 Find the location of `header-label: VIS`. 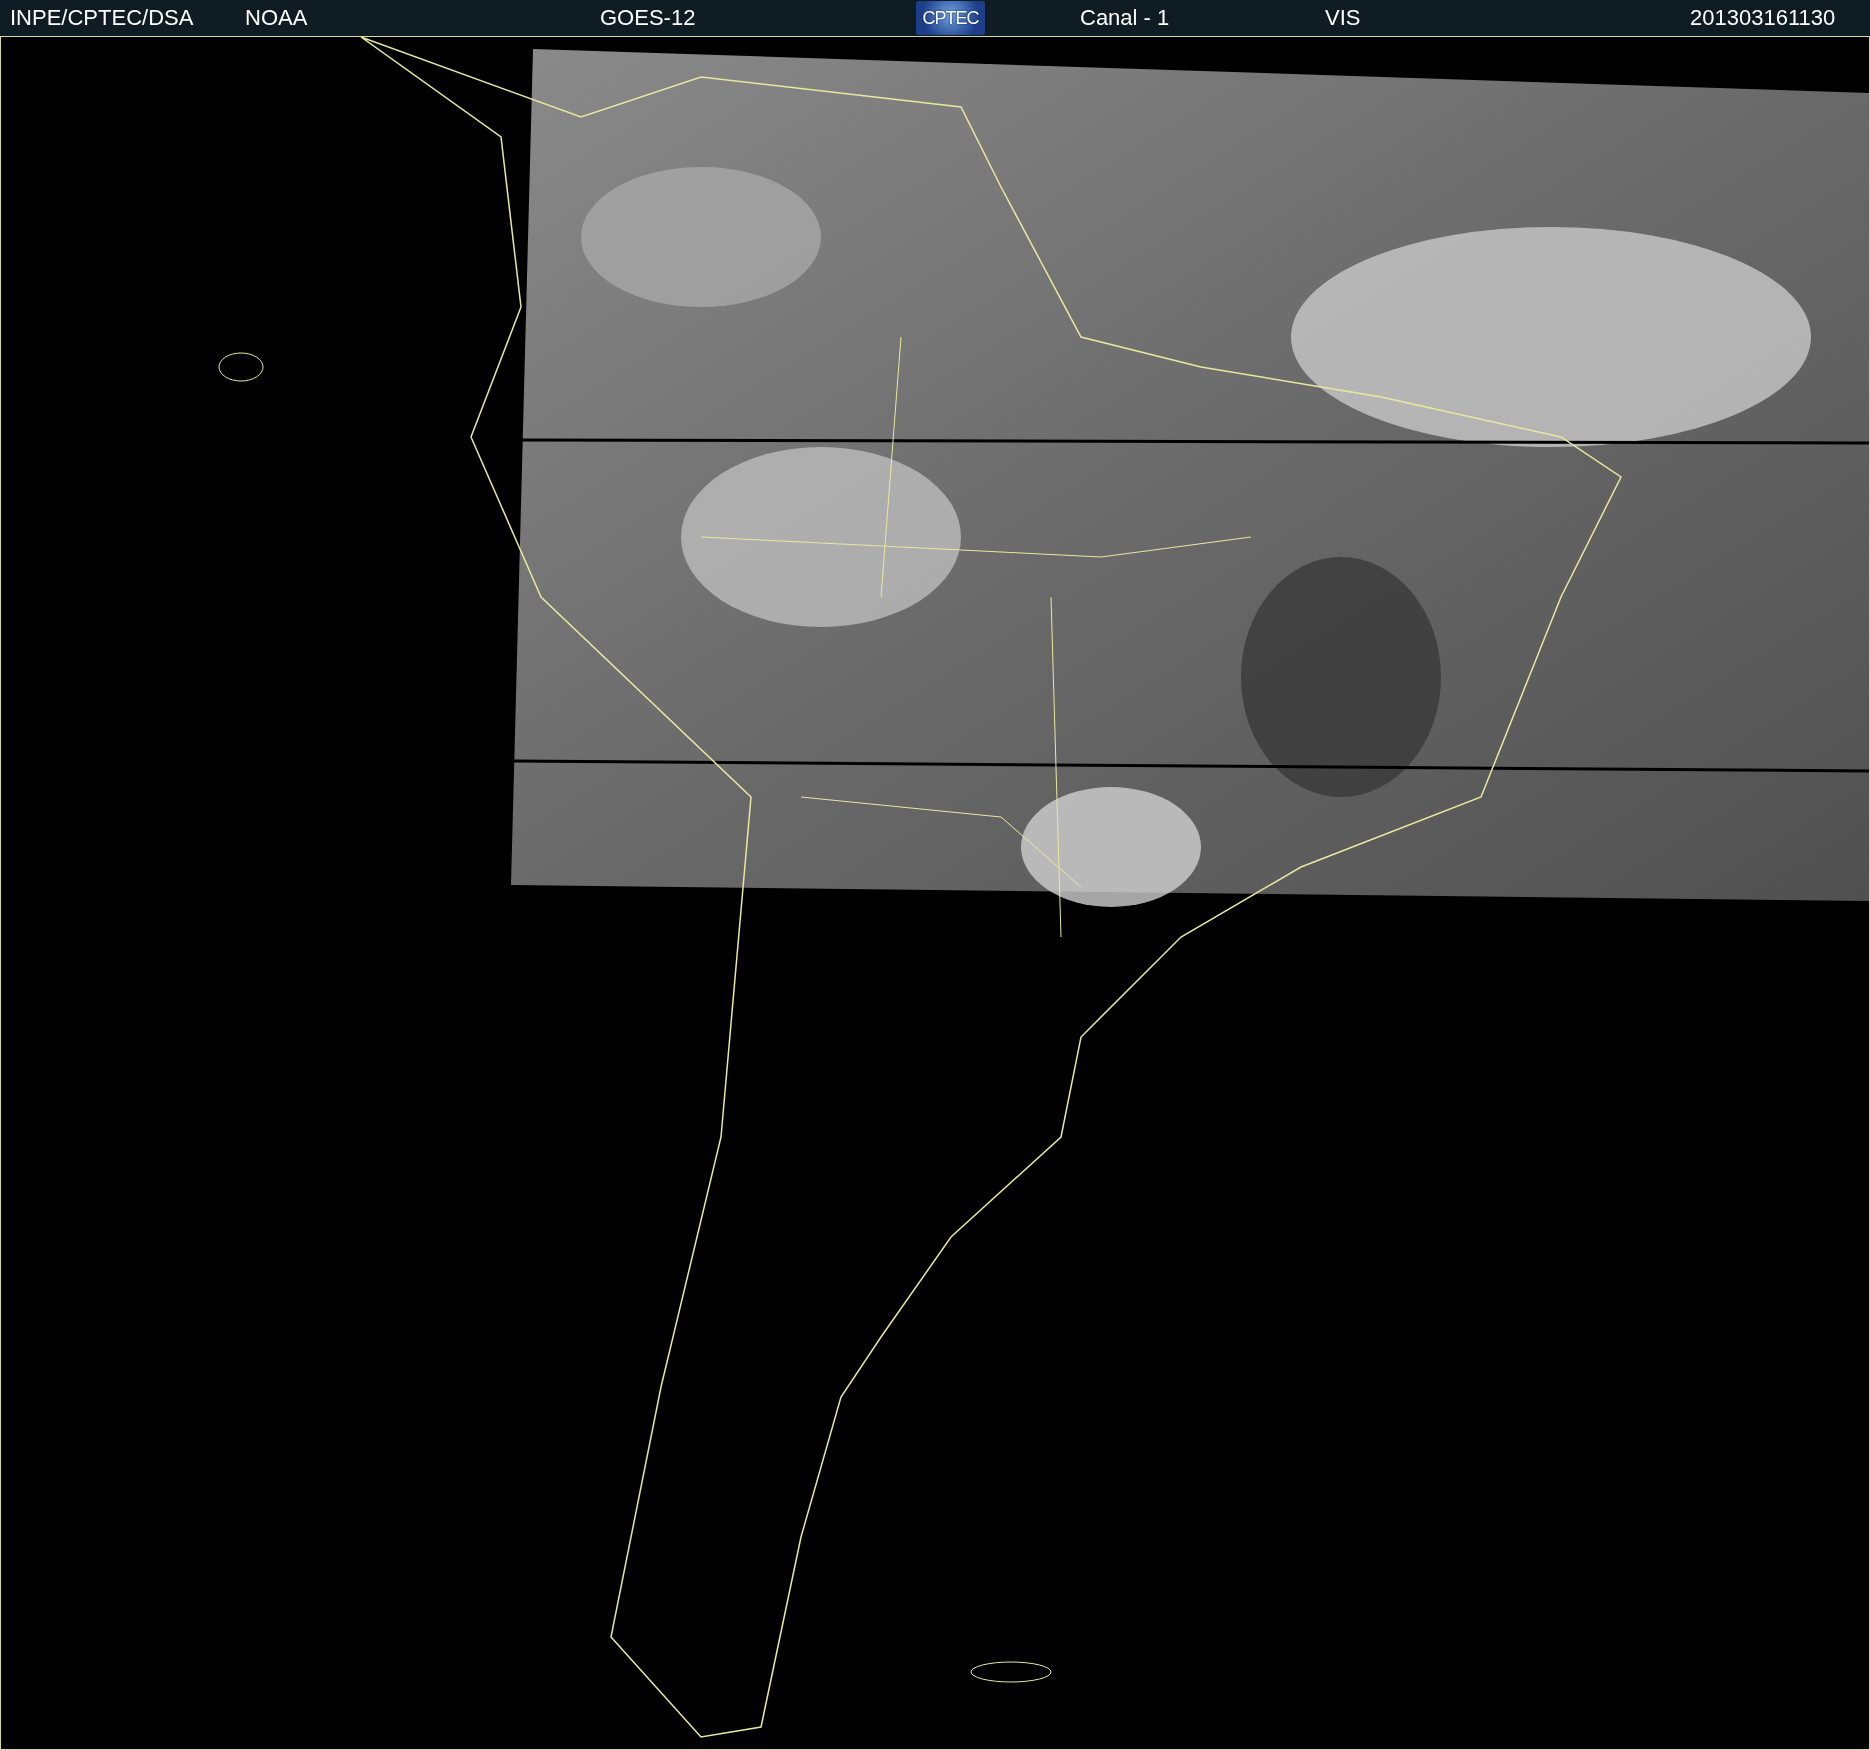

header-label: VIS is located at coordinates (1343, 18).